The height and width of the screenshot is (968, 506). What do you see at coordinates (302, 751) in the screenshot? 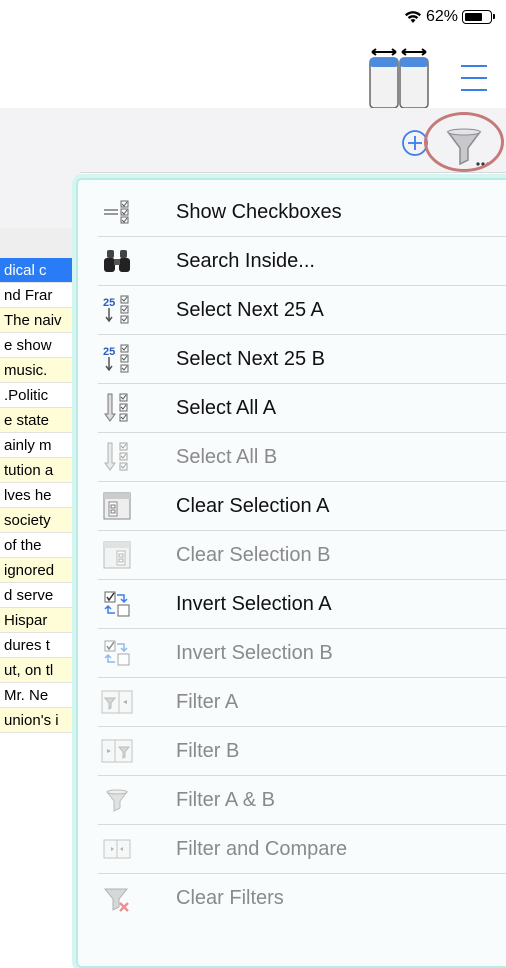
I see `menu-item-filter-b: Filter B` at bounding box center [302, 751].